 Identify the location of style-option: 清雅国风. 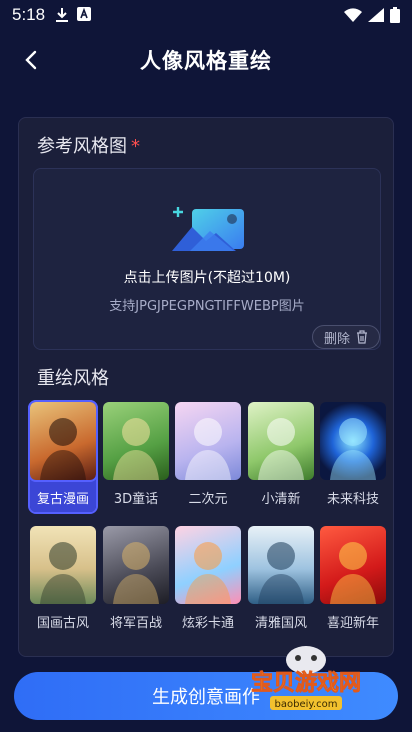
(281, 581).